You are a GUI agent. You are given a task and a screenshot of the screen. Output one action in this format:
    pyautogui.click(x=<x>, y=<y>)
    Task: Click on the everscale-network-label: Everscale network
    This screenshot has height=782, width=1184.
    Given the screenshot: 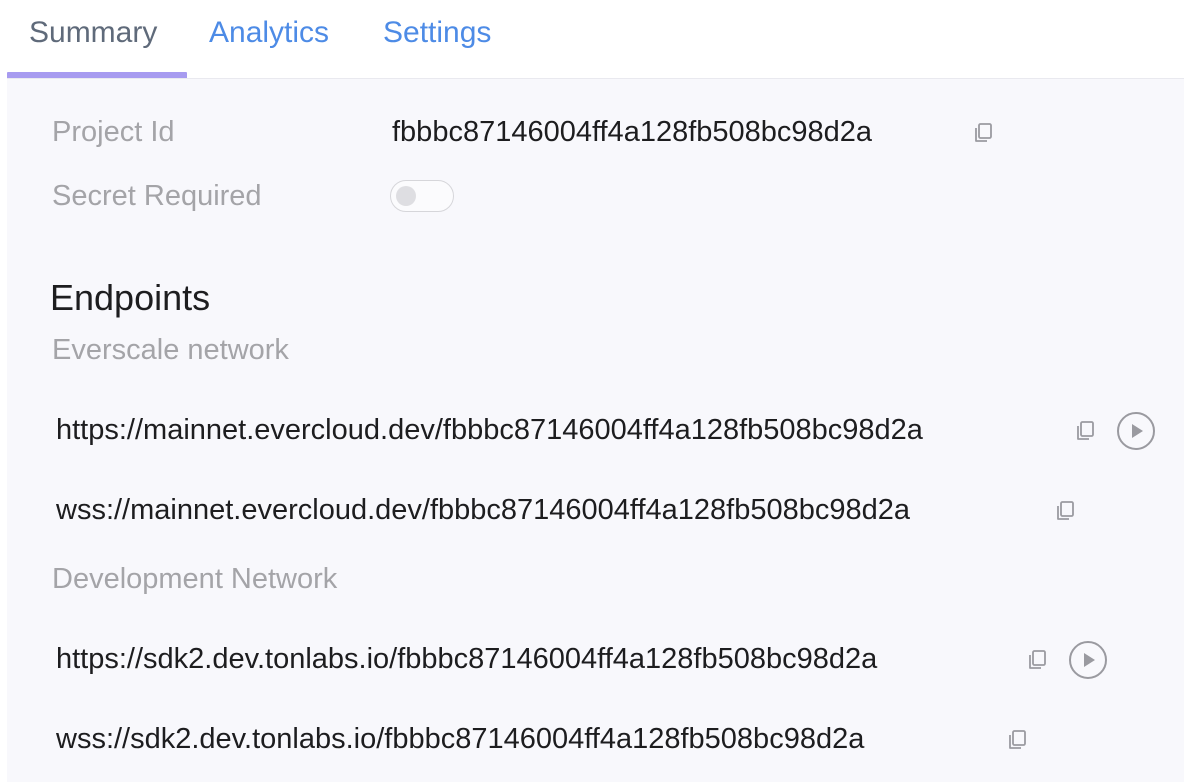 What is the action you would take?
    pyautogui.click(x=170, y=350)
    